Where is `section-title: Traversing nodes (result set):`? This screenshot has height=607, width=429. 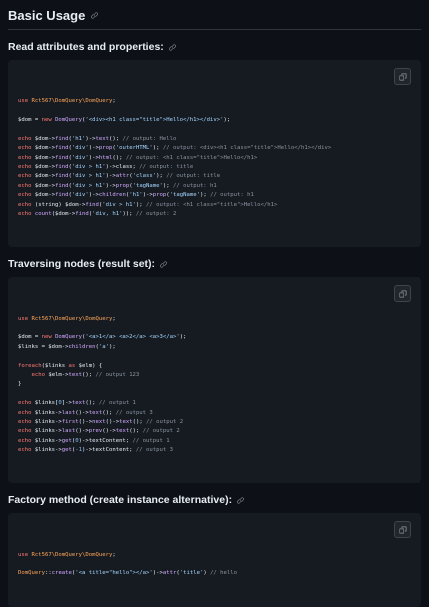
section-title: Traversing nodes (result set): is located at coordinates (82, 264).